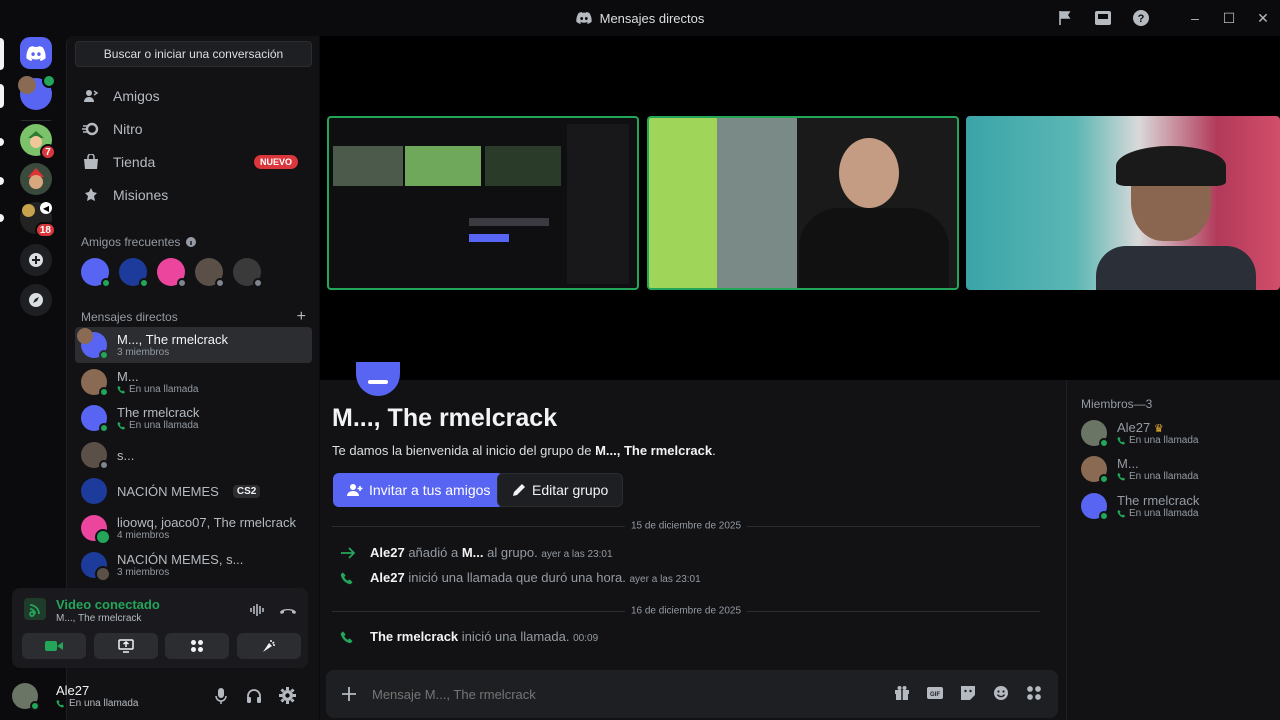  I want to click on voice-channel: M..., The rmelcrack, so click(98, 618).